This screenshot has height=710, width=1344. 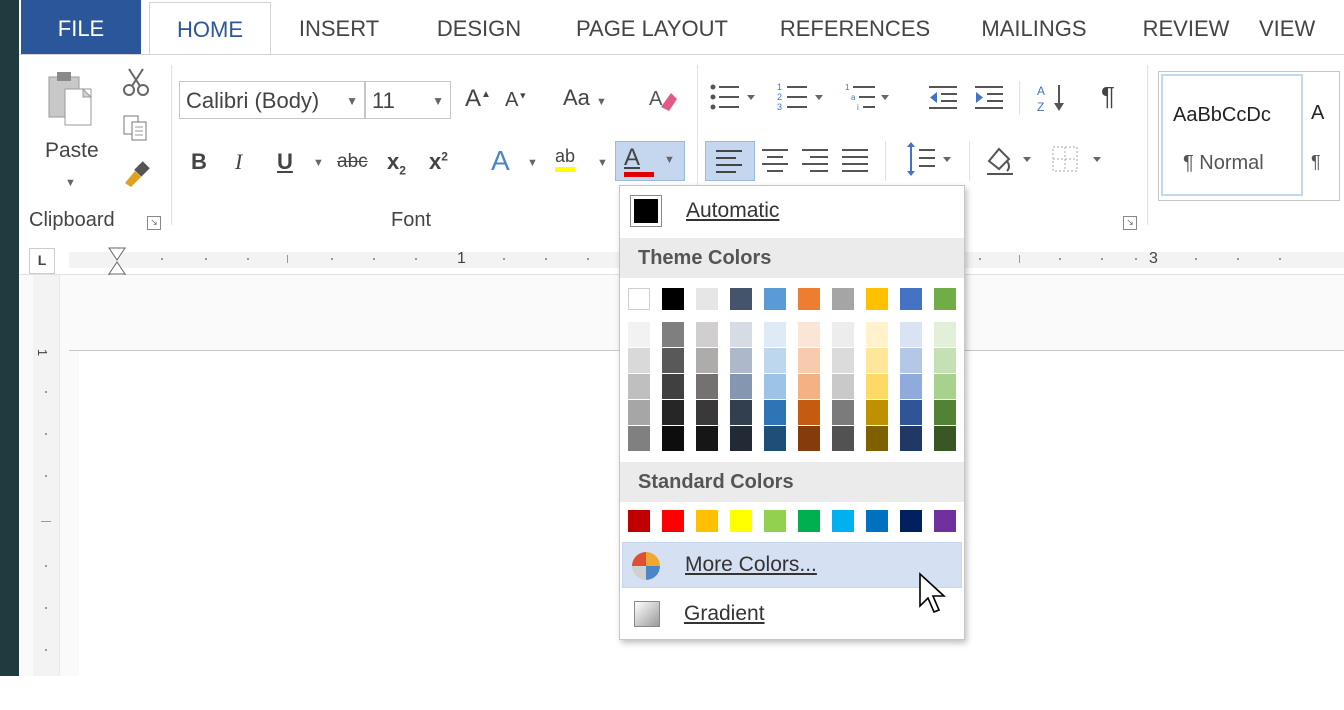 I want to click on bullets-icon, so click(x=734, y=100).